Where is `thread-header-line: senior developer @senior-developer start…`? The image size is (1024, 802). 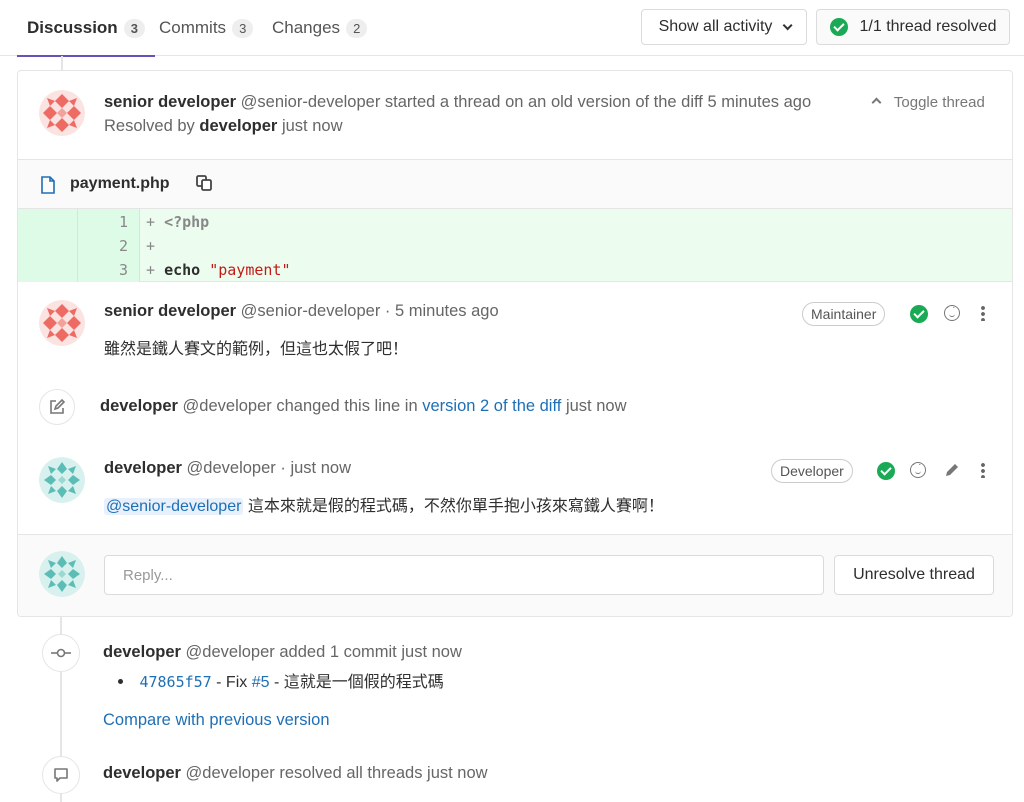
thread-header-line: senior developer @senior-developer start… is located at coordinates (457, 102).